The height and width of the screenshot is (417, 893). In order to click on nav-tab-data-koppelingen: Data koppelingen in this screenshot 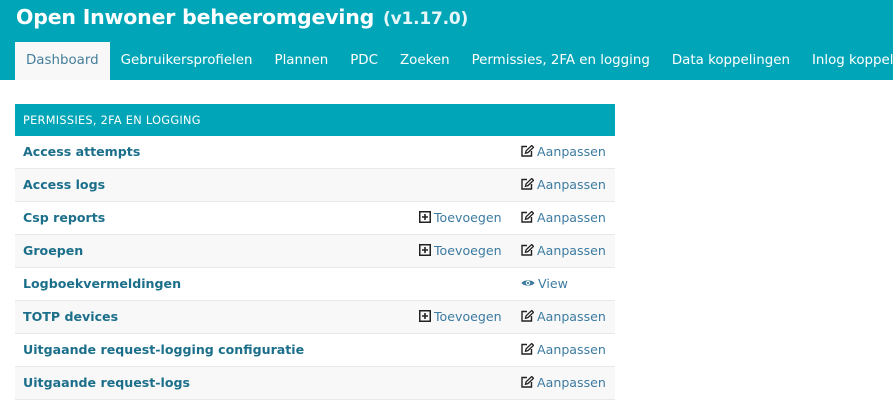, I will do `click(731, 61)`.